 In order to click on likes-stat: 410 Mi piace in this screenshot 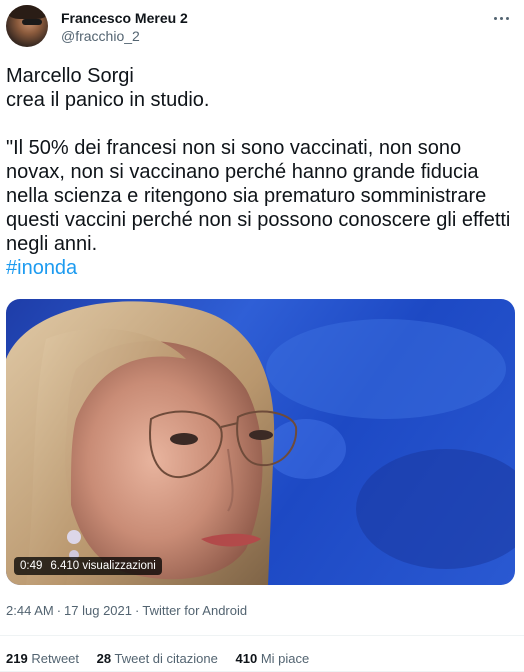, I will do `click(272, 658)`.